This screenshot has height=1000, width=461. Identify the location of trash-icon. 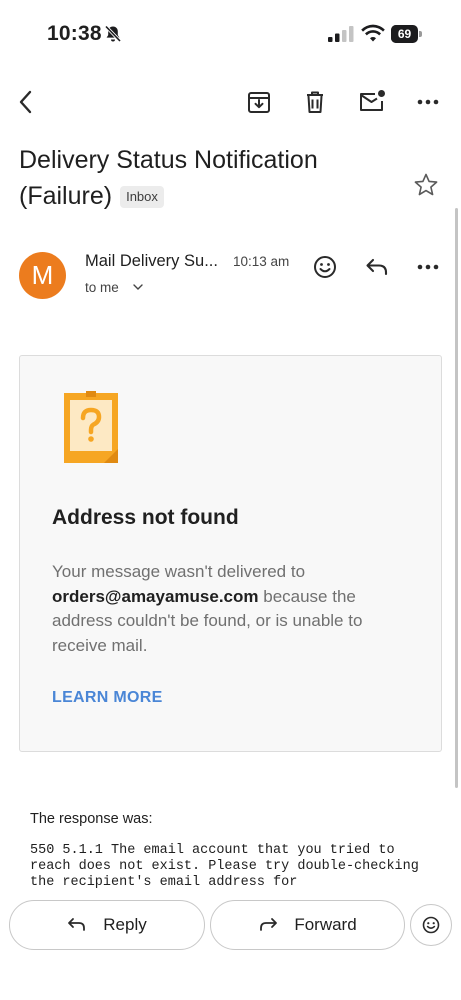
(315, 102).